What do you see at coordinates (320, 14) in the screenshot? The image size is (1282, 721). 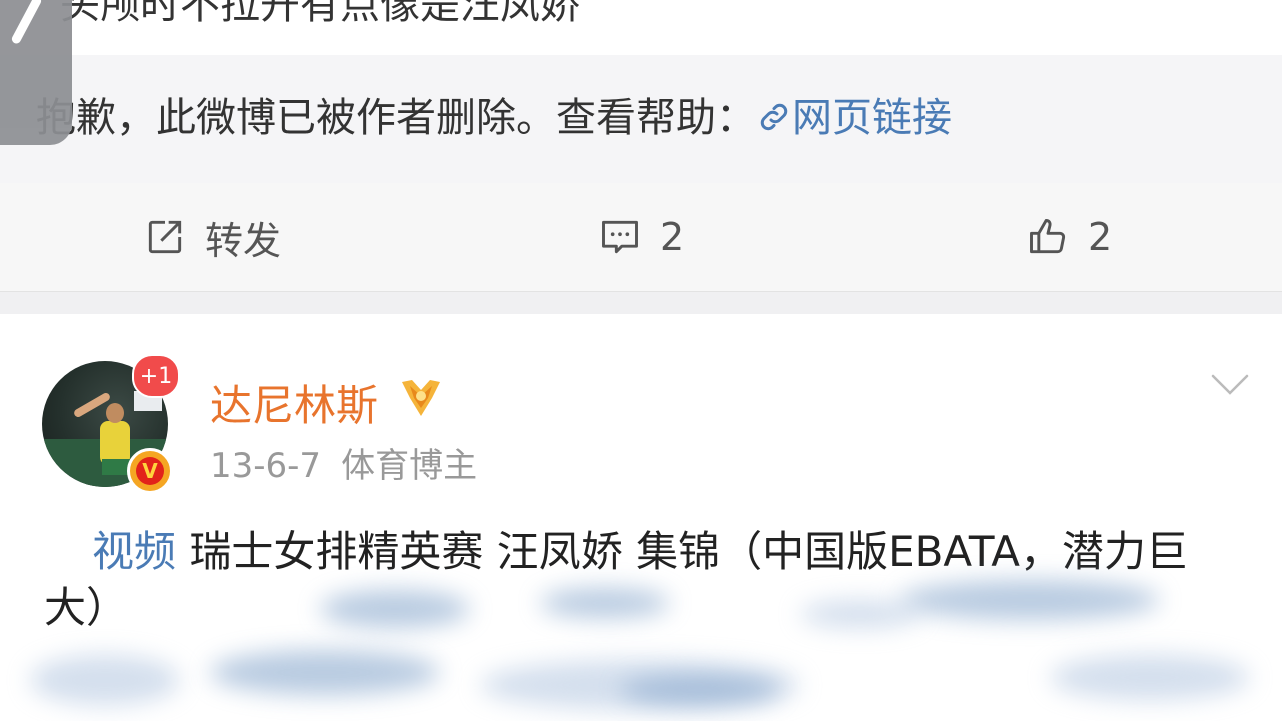 I see `previous-post-text: 头颅时不拉开有点像是汪凤娇` at bounding box center [320, 14].